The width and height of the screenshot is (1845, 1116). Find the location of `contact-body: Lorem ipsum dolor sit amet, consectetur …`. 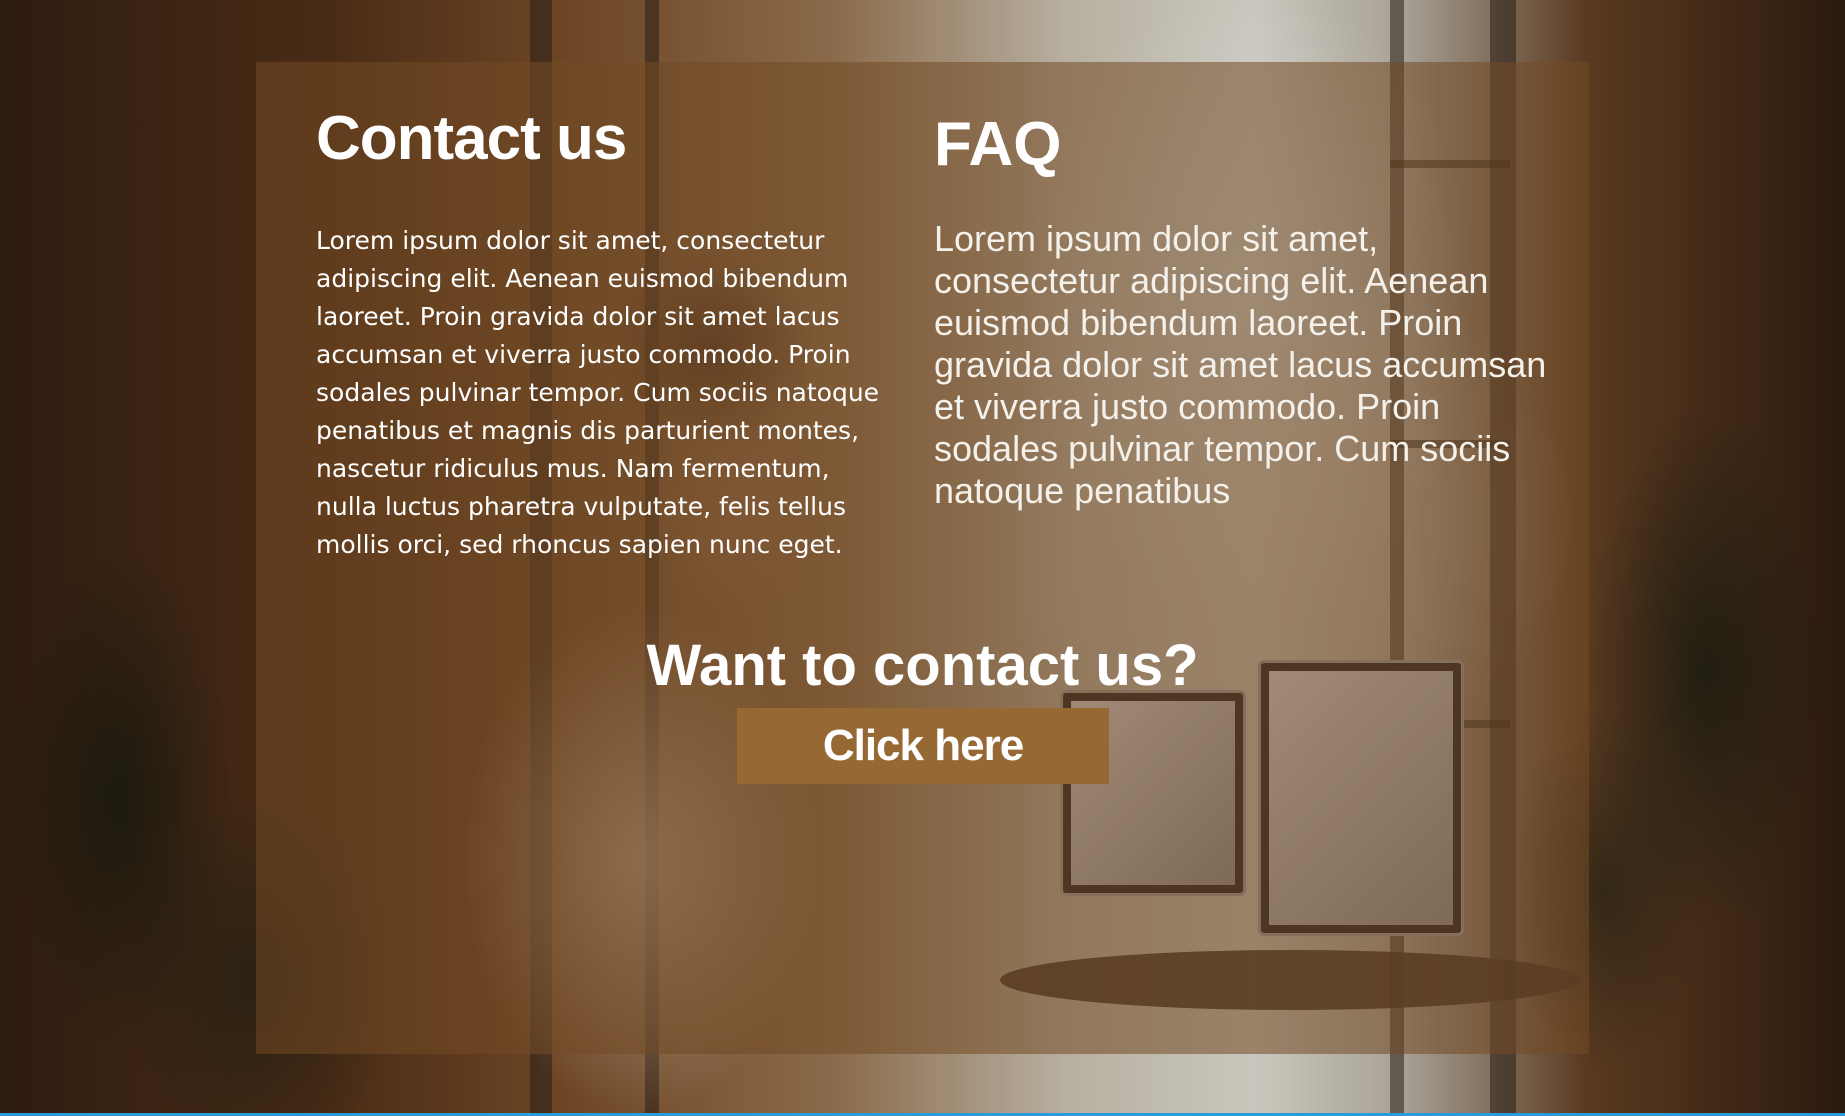

contact-body: Lorem ipsum dolor sit amet, consectetur … is located at coordinates (598, 392).